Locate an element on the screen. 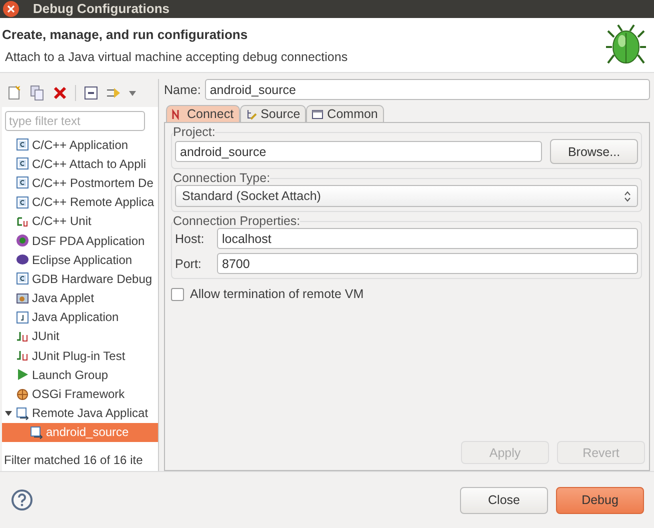 Image resolution: width=654 pixels, height=528 pixels. project-field: android_source is located at coordinates (358, 151).